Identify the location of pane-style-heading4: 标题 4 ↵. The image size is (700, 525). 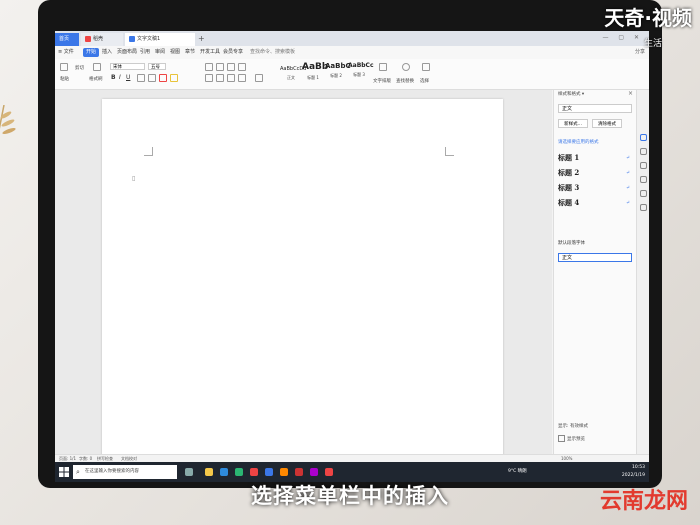
(595, 203).